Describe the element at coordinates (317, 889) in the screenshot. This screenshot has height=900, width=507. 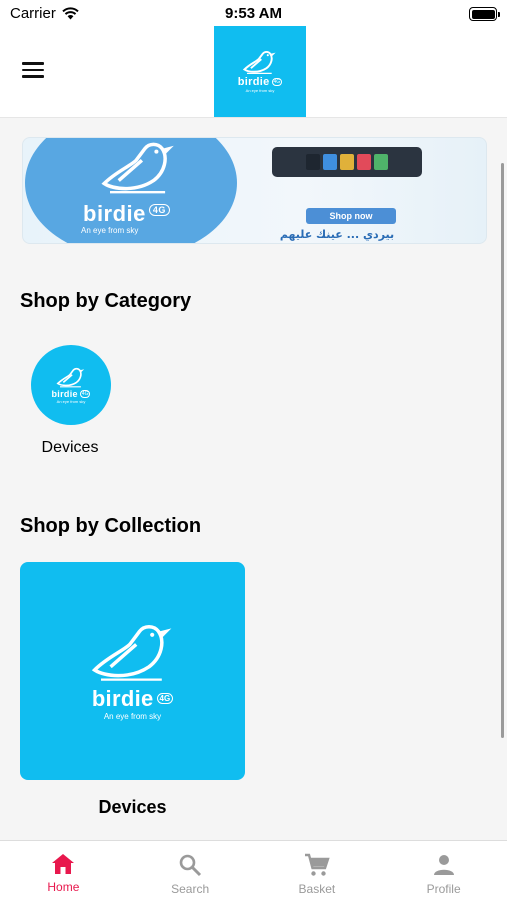
I see `tab-basket-label: Basket` at that location.